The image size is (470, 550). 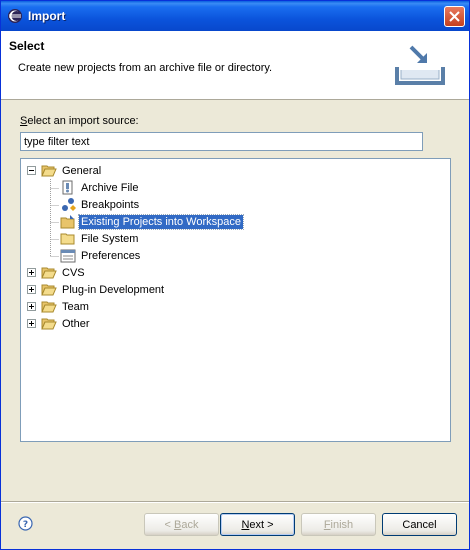 What do you see at coordinates (190, 524) in the screenshot?
I see `back-button-label: ack` at bounding box center [190, 524].